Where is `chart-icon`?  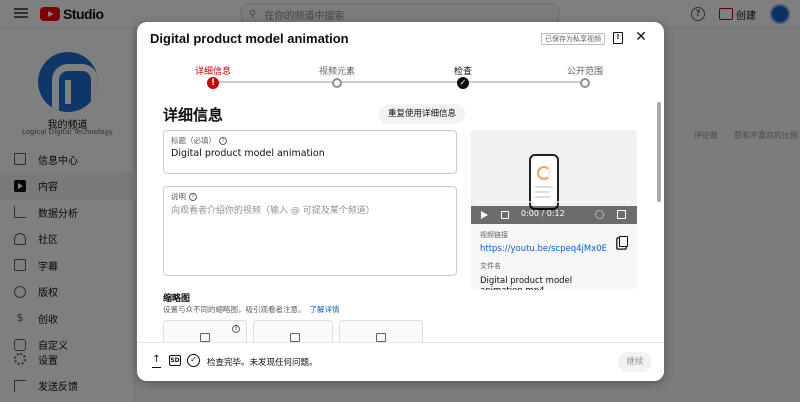 chart-icon is located at coordinates (381, 337).